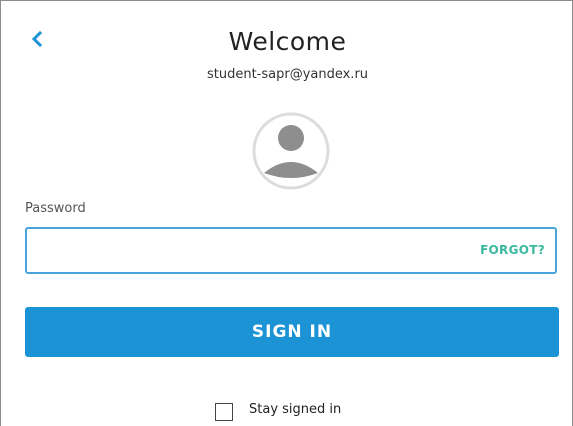  What do you see at coordinates (291, 151) in the screenshot?
I see `user-avatar-icon` at bounding box center [291, 151].